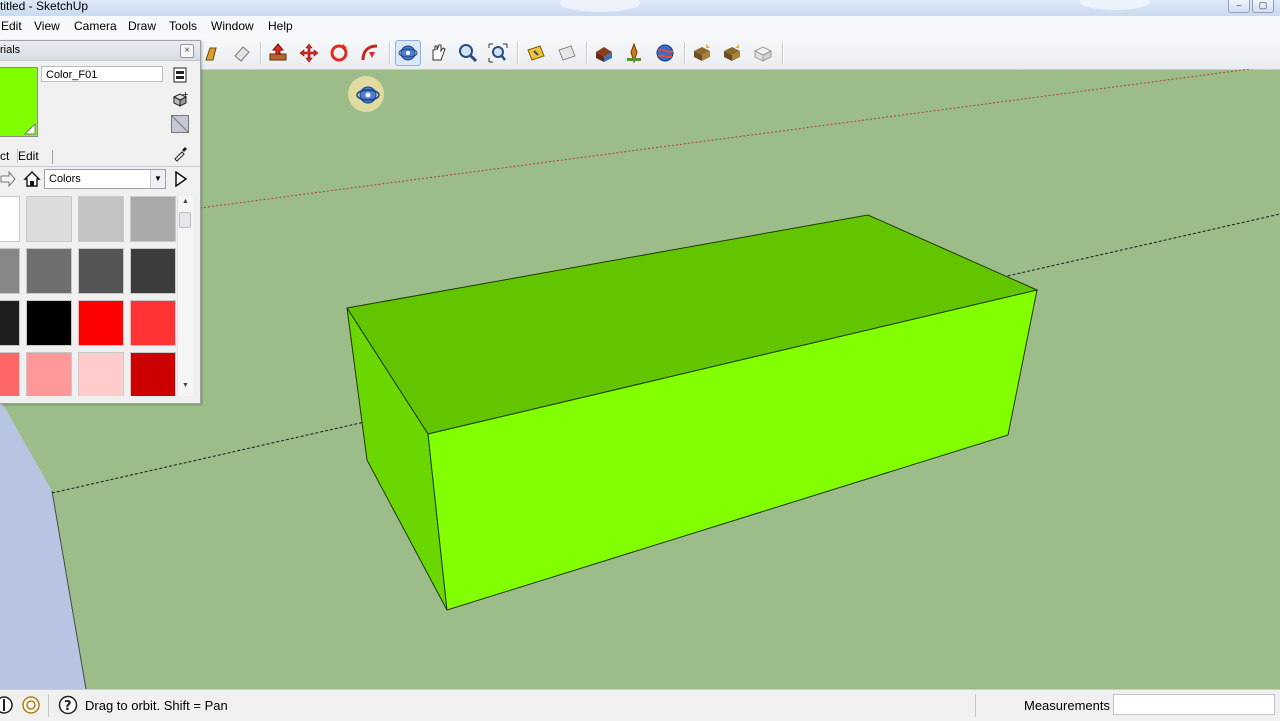  What do you see at coordinates (156, 705) in the screenshot?
I see `status-hint: Drag to orbit. Shift = Pan` at bounding box center [156, 705].